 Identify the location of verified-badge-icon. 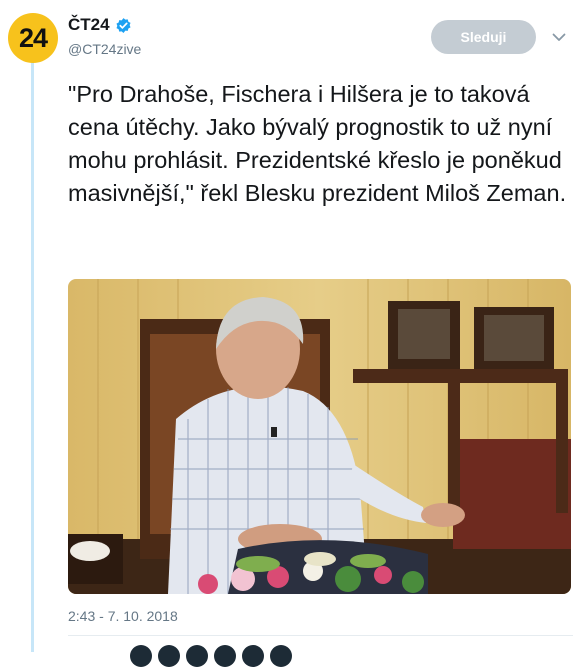
(123, 25).